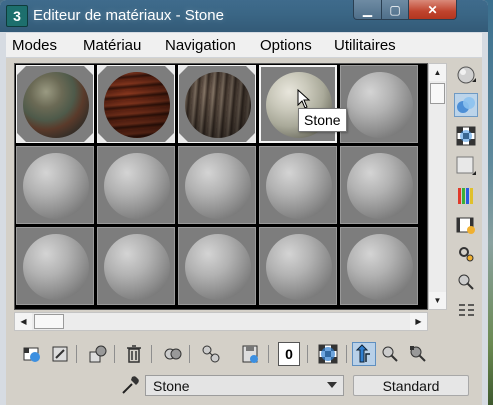 This screenshot has width=493, height=405. I want to click on show-shaded-button, so click(328, 354).